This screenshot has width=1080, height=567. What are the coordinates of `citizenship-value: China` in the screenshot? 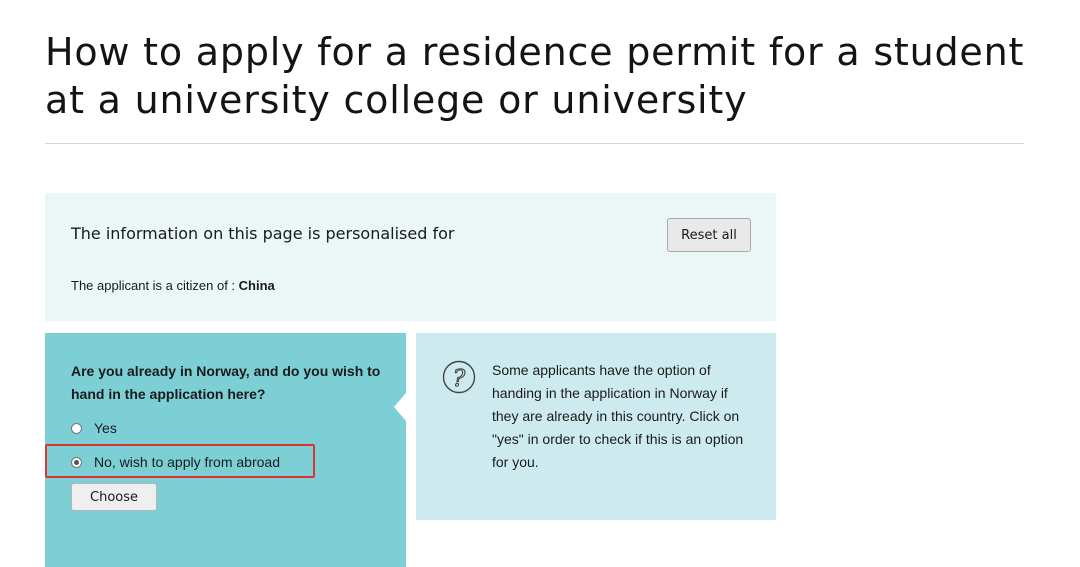 It's located at (256, 285).